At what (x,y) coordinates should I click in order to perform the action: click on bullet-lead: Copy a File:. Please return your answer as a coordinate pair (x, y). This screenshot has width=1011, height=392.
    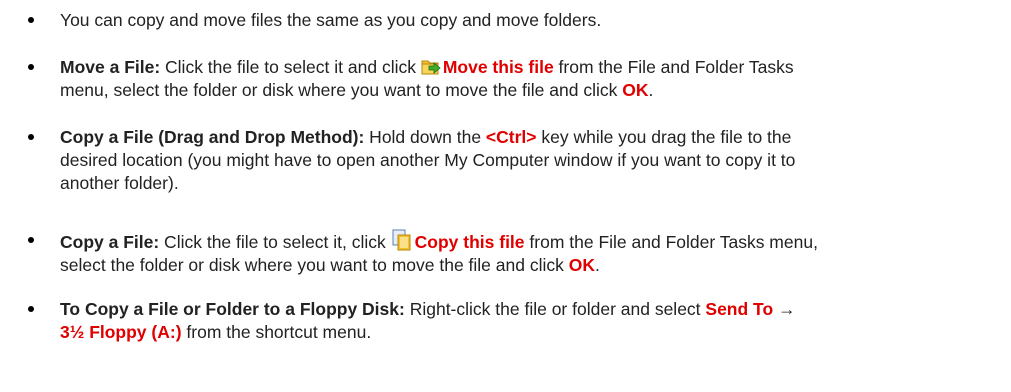
    Looking at the image, I should click on (110, 242).